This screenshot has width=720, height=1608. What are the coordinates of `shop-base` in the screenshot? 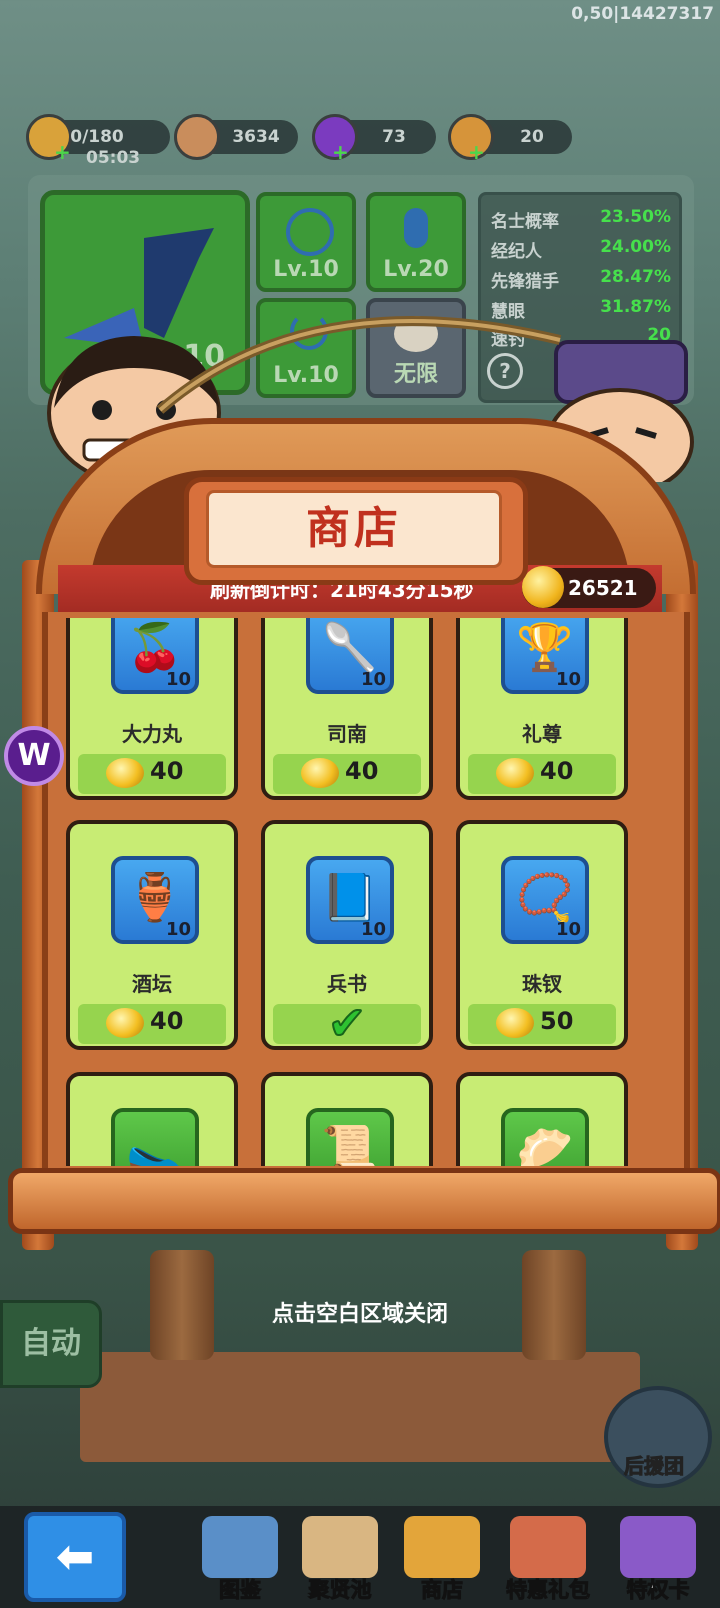 It's located at (364, 1201).